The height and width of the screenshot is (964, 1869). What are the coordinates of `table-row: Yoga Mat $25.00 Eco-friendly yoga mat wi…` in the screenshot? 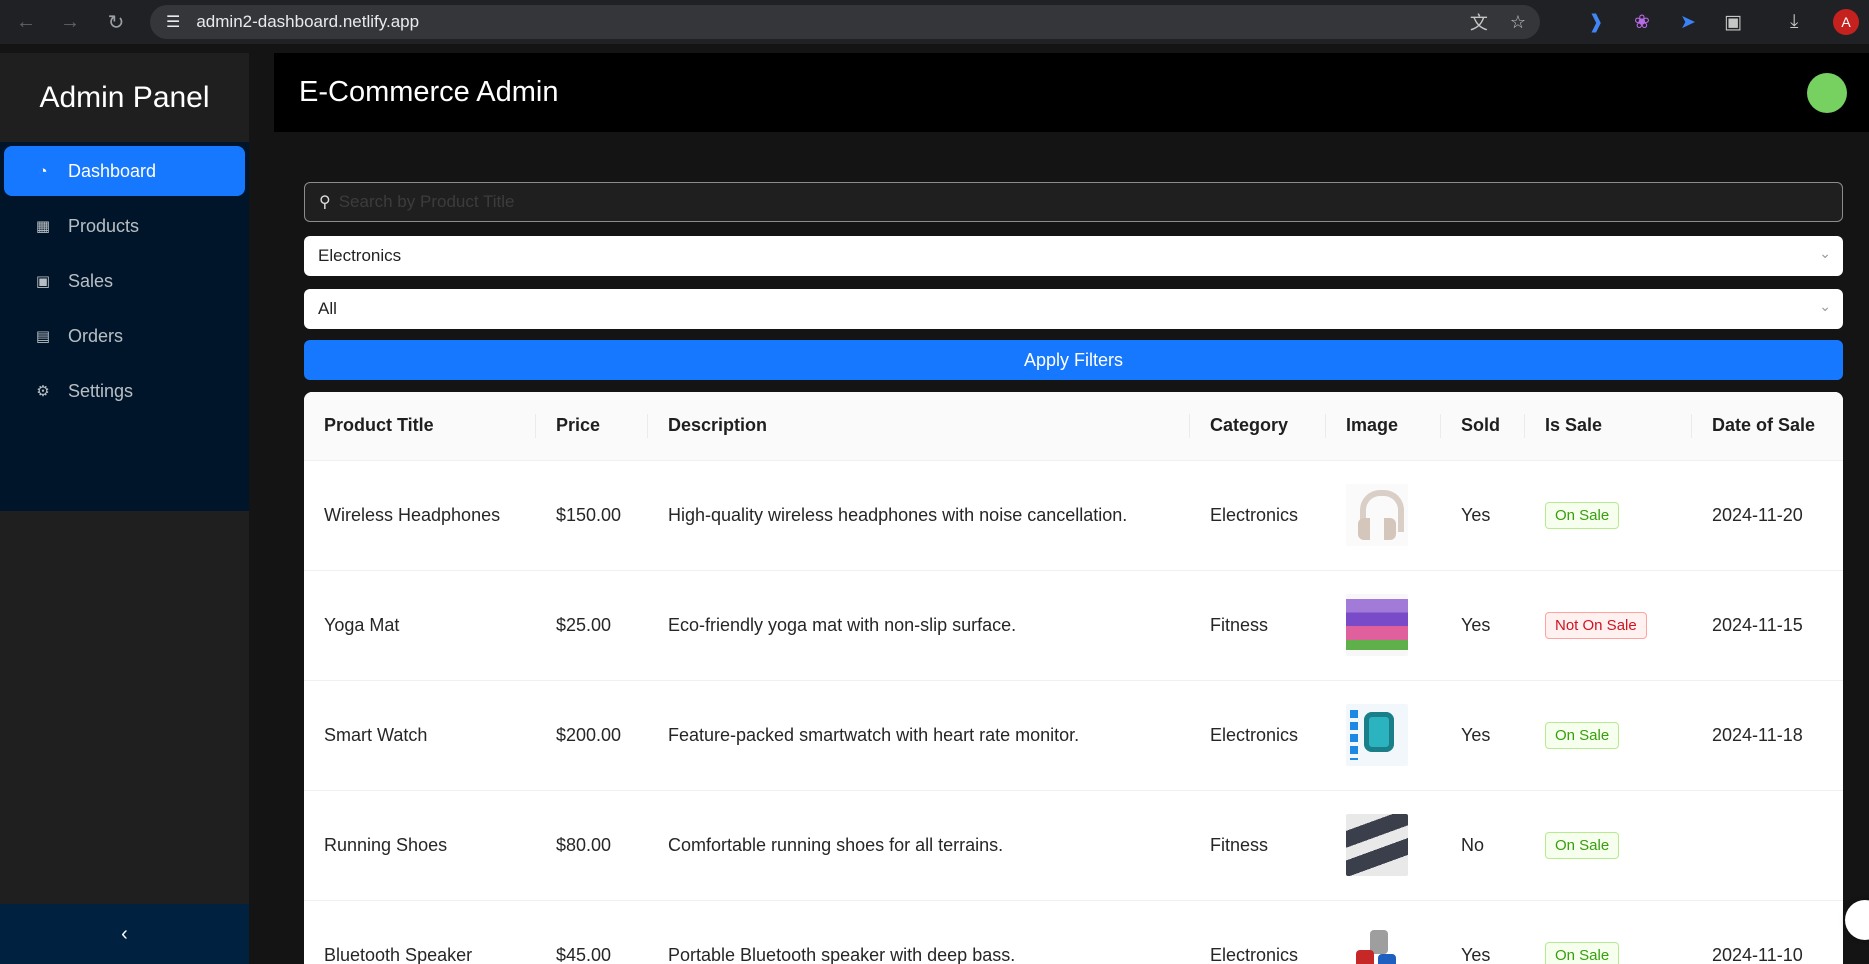 It's located at (1073, 625).